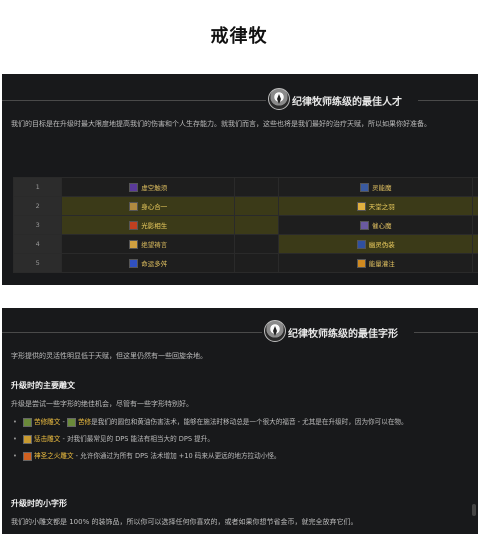 The height and width of the screenshot is (534, 478). What do you see at coordinates (102, 404) in the screenshot?
I see `major-glyph-description: 升级是尝试一些字形的绝佳机会，尽管有一些字形特别好。` at bounding box center [102, 404].